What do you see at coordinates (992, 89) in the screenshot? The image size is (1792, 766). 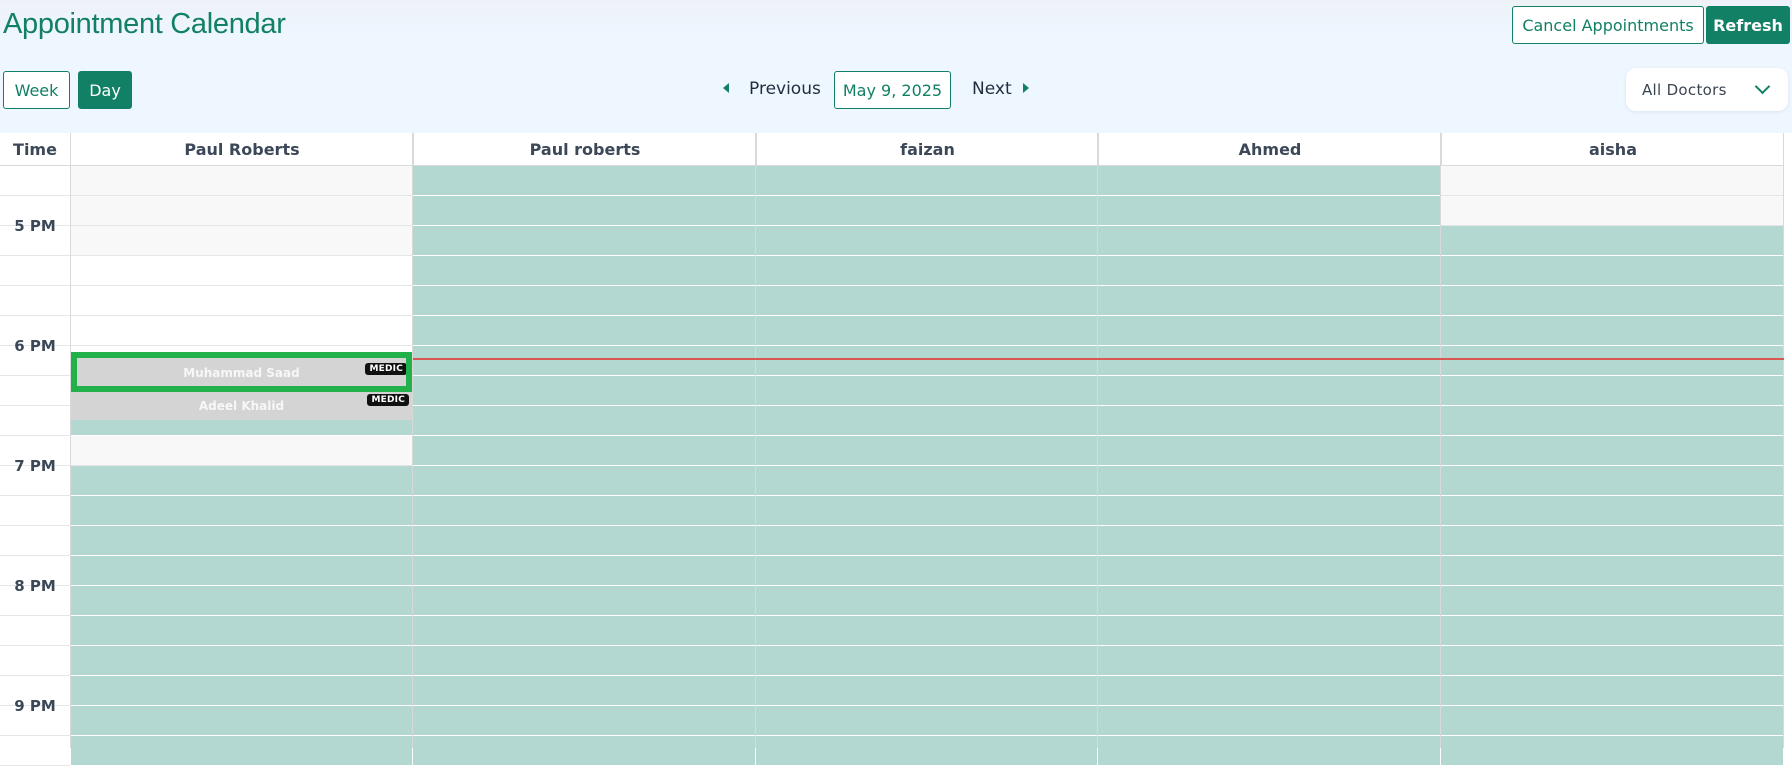 I see `next-button: Next` at bounding box center [992, 89].